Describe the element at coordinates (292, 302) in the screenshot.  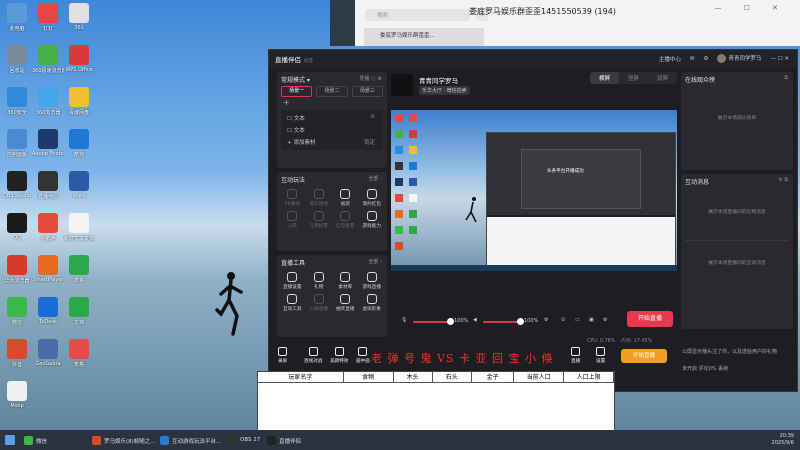
I see `tool-button: 互动工具` at that location.